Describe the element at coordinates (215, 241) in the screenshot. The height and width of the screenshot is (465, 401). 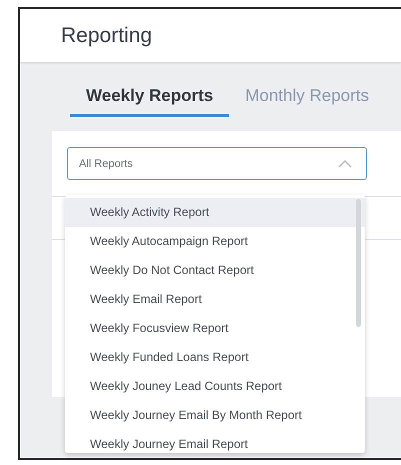
I see `dropdown-option: Weekly Autocampaign Report` at that location.